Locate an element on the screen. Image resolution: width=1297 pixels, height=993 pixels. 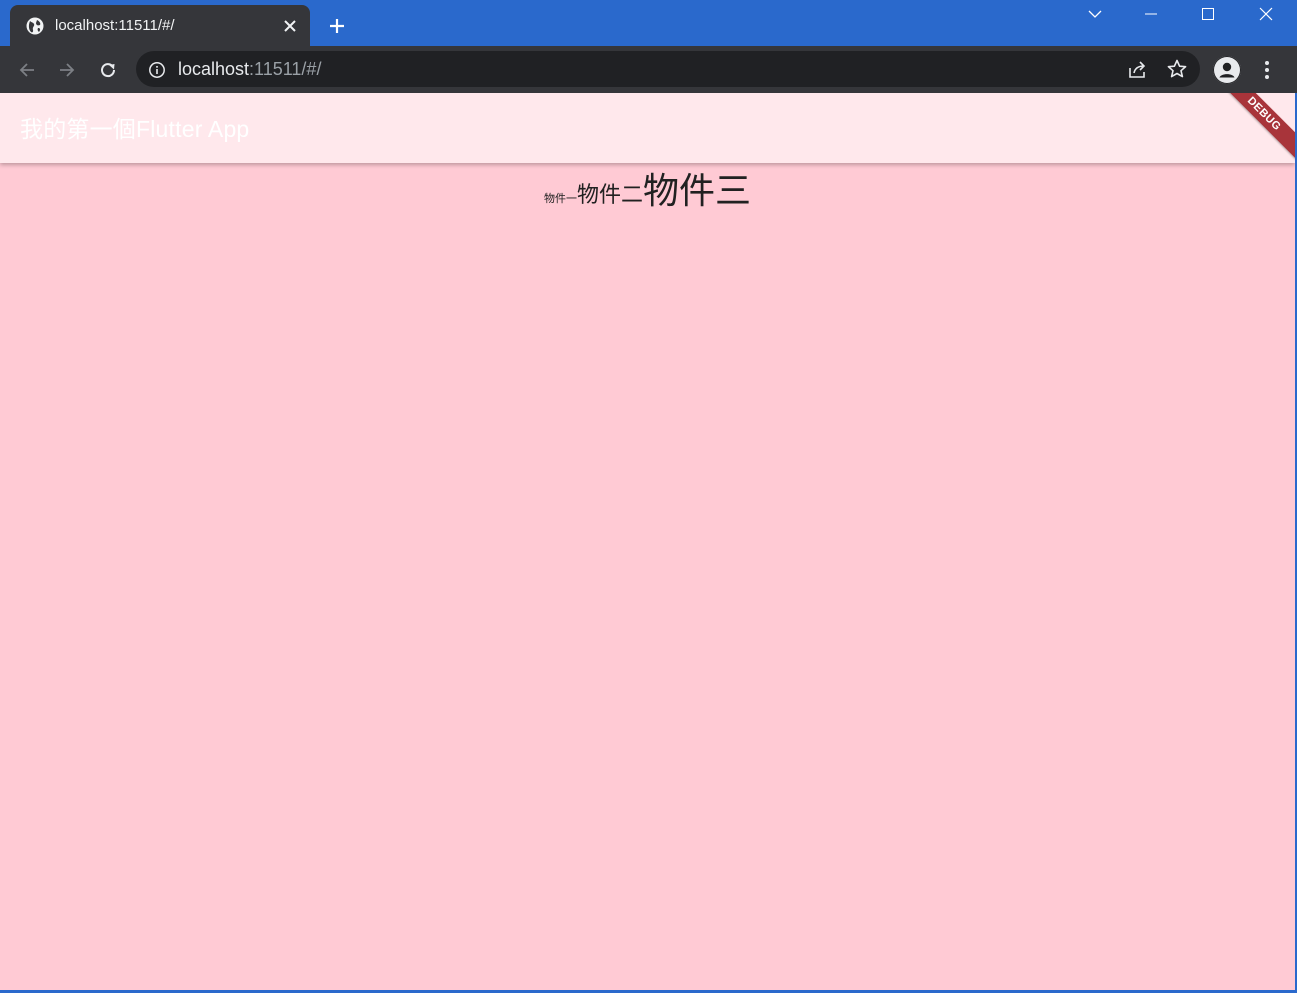
url-path: :11511/#/ is located at coordinates (285, 69).